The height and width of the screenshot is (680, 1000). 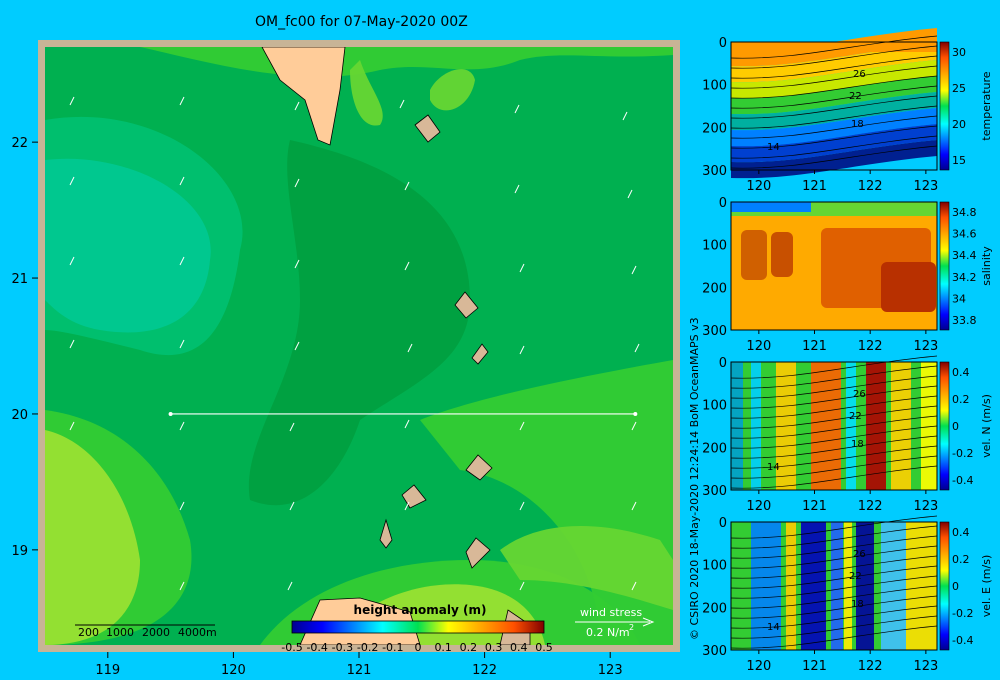 What do you see at coordinates (608, 632) in the screenshot?
I see `wind-stress-value: 0.2 N/m` at bounding box center [608, 632].